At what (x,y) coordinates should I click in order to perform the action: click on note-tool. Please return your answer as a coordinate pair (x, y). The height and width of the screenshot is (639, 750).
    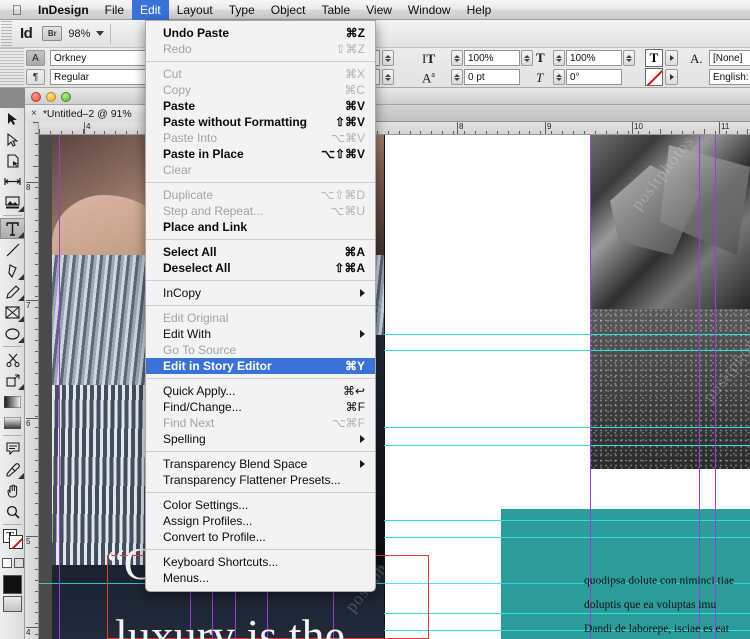
    Looking at the image, I should click on (12, 448).